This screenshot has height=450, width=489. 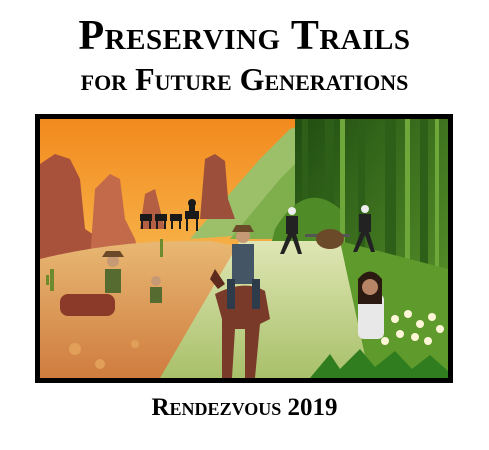 What do you see at coordinates (244, 407) in the screenshot?
I see `poster-footer-event: Rendezvous 2019` at bounding box center [244, 407].